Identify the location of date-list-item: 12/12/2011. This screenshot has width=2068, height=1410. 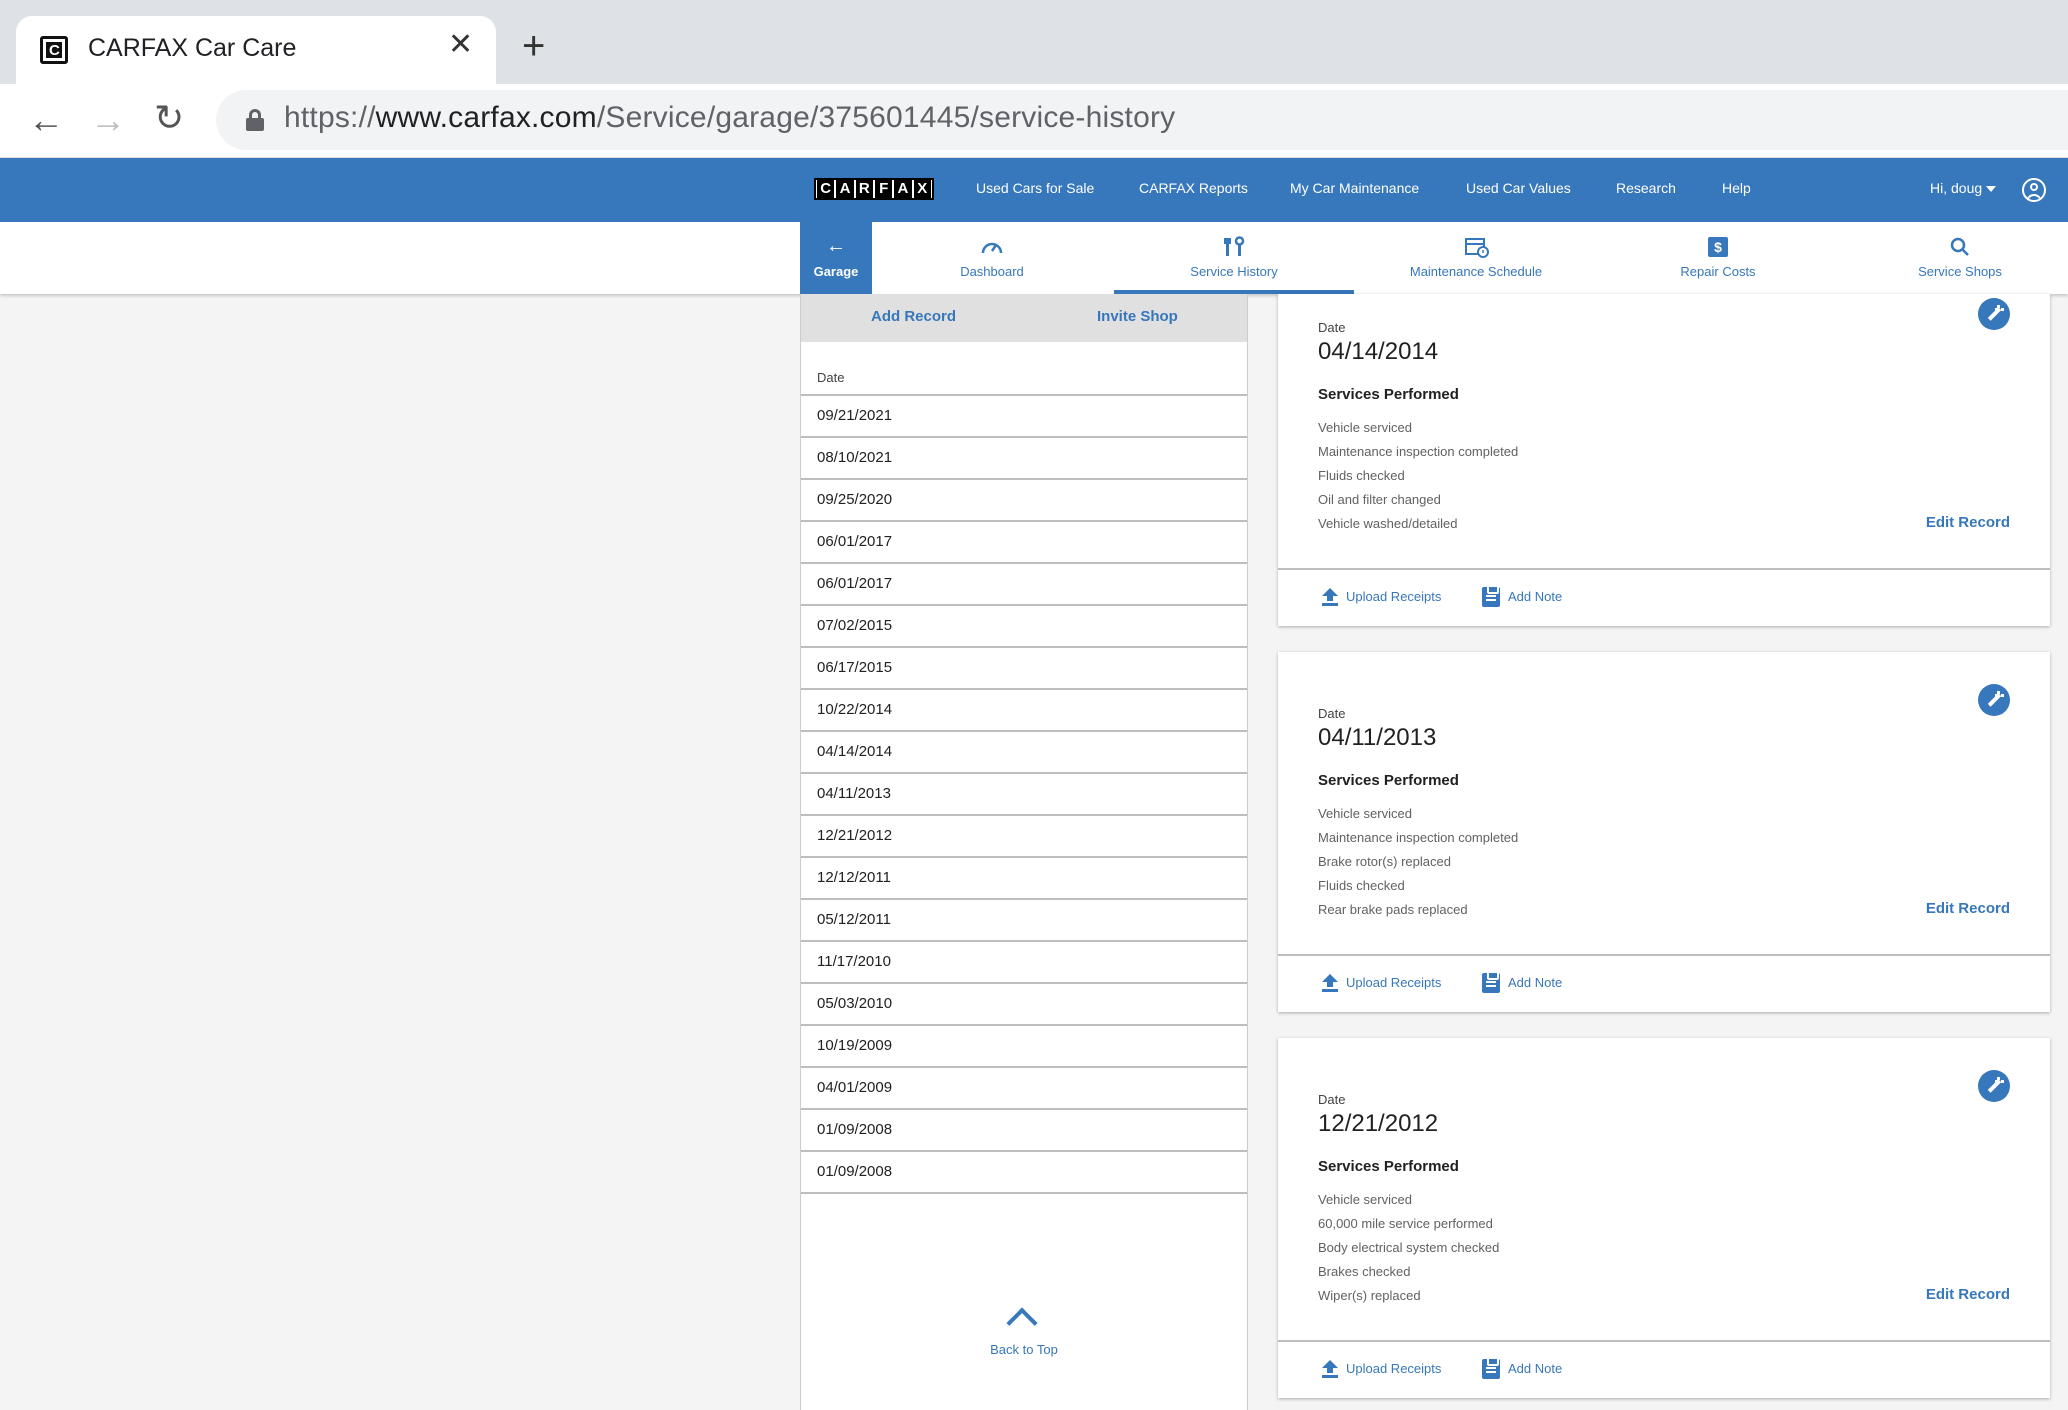
(1024, 879).